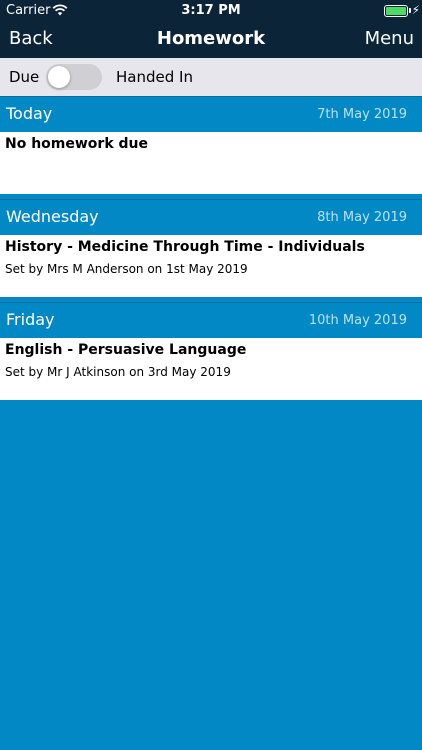 This screenshot has width=422, height=750. I want to click on filter-bar: Due Handed In, so click(211, 77).